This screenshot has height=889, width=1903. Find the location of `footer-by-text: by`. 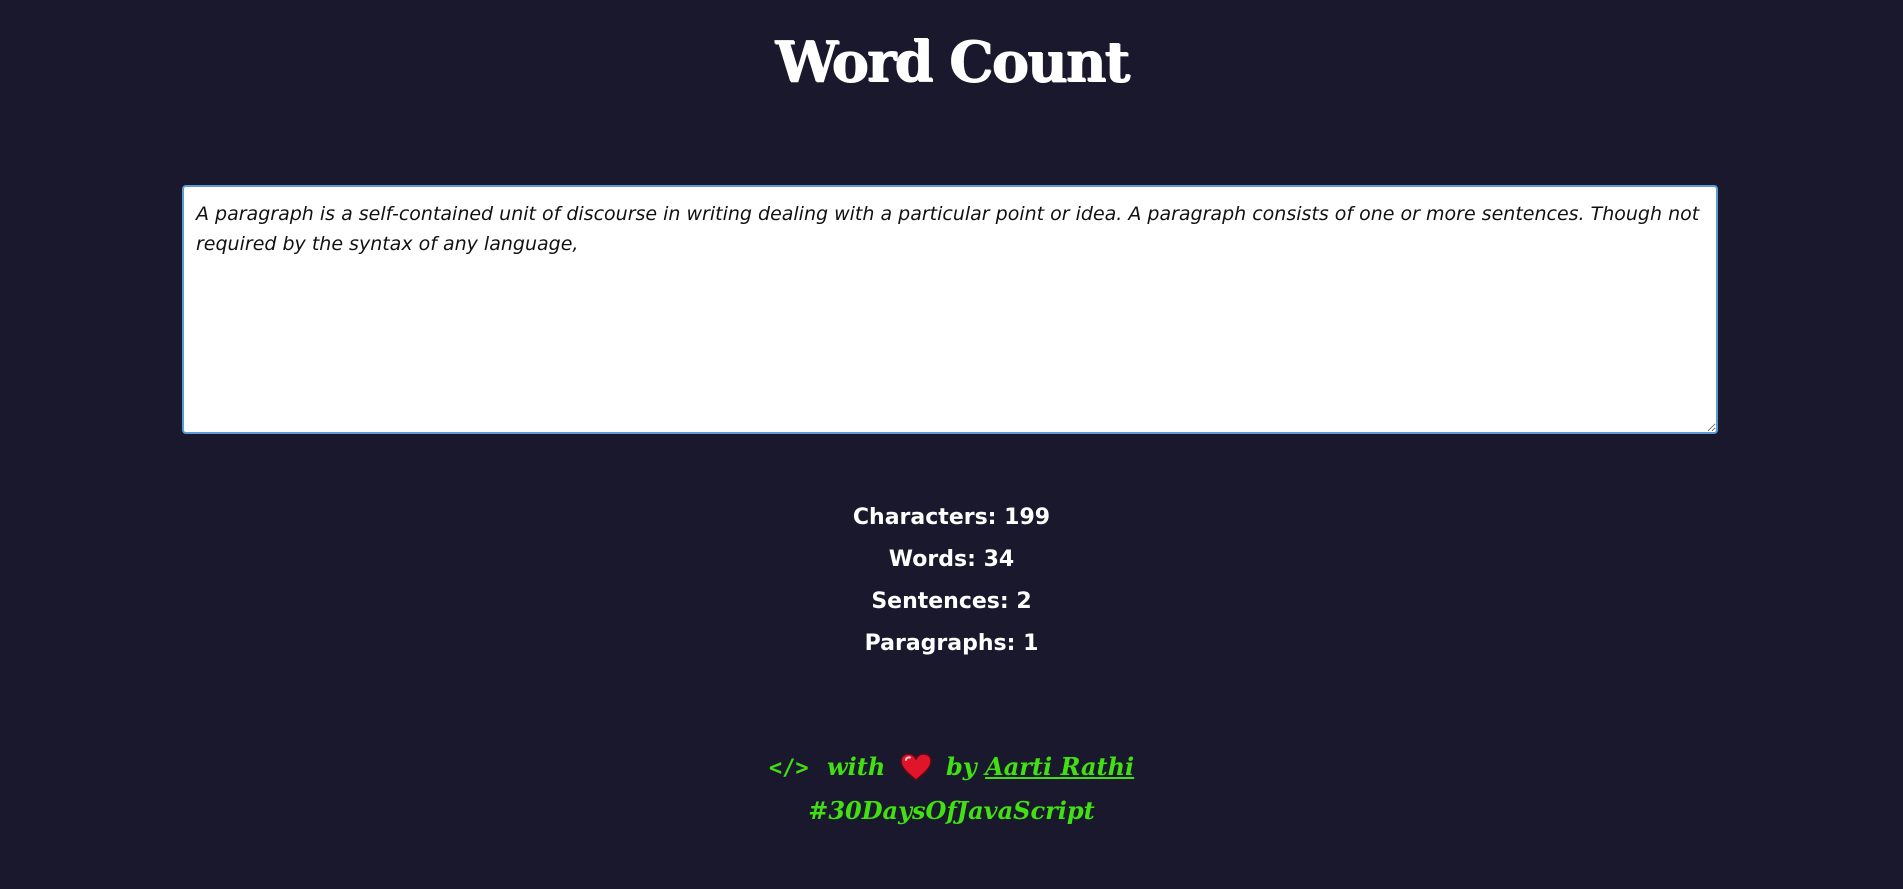

footer-by-text: by is located at coordinates (961, 766).